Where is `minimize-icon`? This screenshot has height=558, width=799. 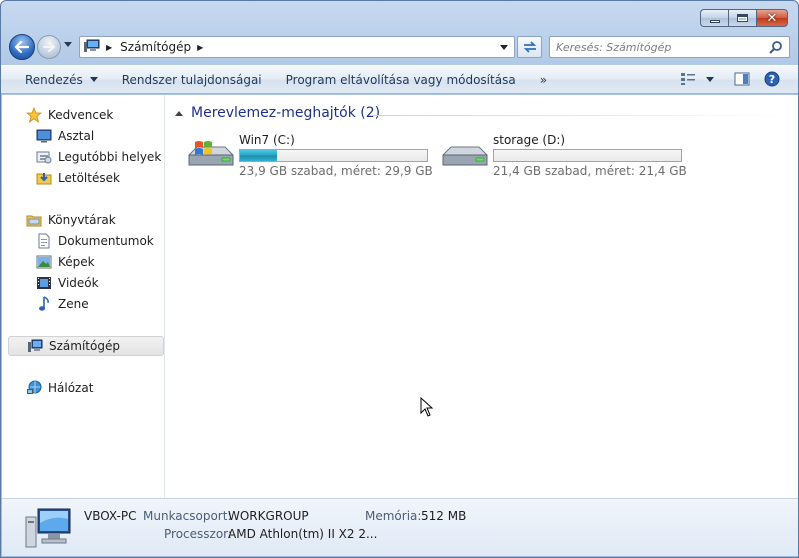
minimize-icon is located at coordinates (714, 21).